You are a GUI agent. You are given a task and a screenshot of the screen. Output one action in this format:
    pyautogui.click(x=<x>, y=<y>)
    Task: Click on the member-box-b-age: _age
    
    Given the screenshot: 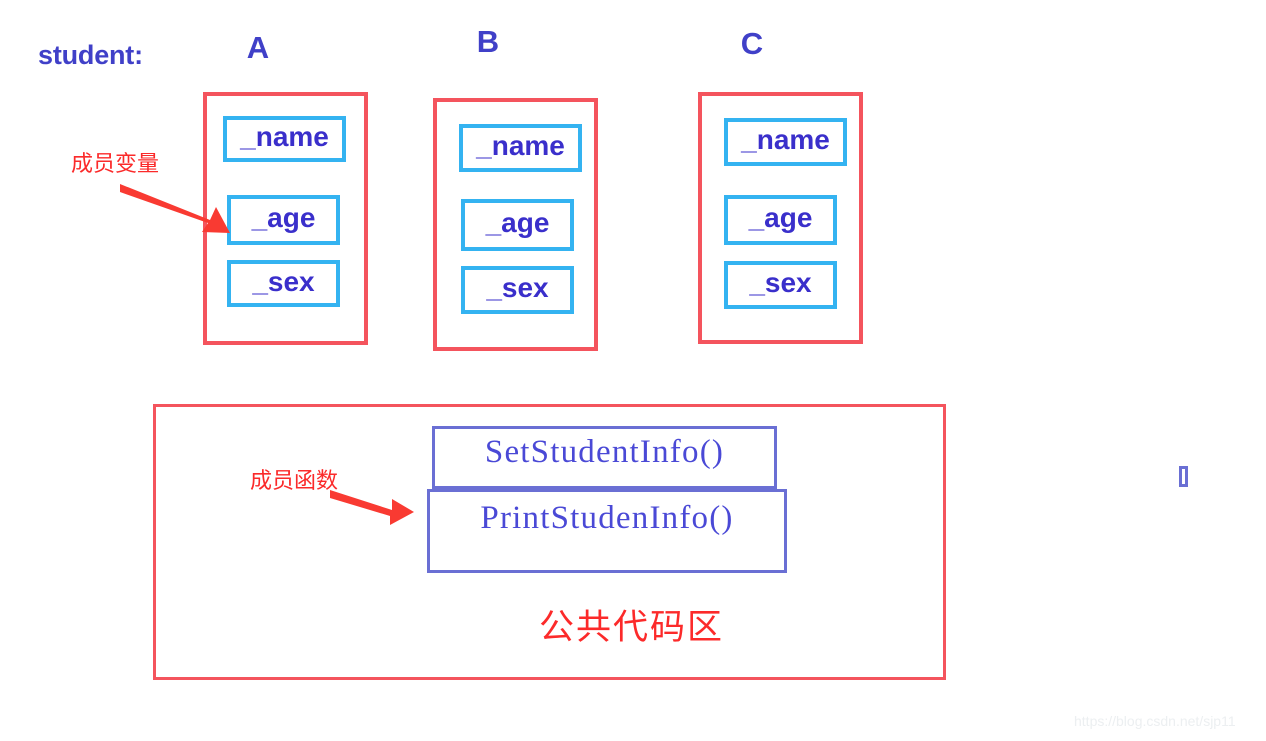 What is the action you would take?
    pyautogui.click(x=517, y=225)
    